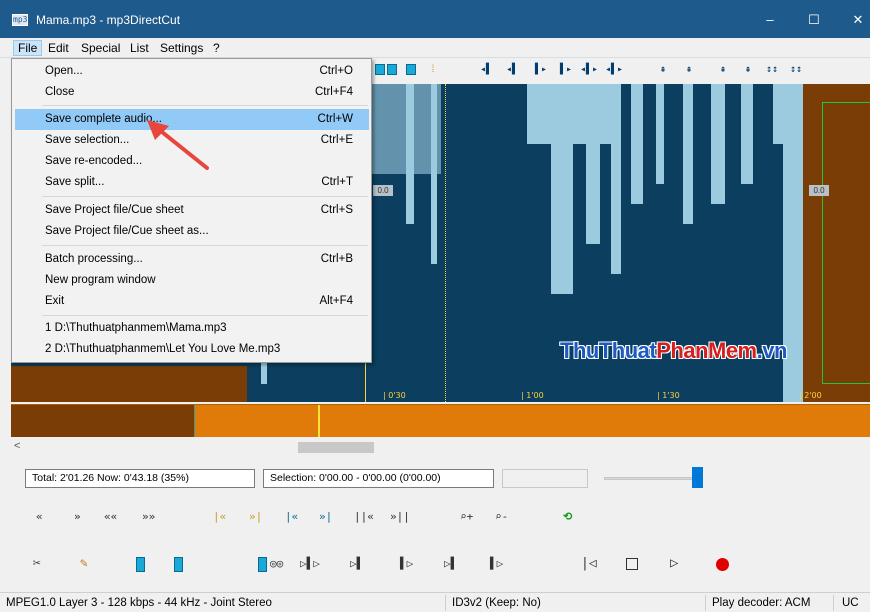 This screenshot has height=612, width=870. I want to click on status-tag: ID3v2 (Keep: No), so click(496, 603).